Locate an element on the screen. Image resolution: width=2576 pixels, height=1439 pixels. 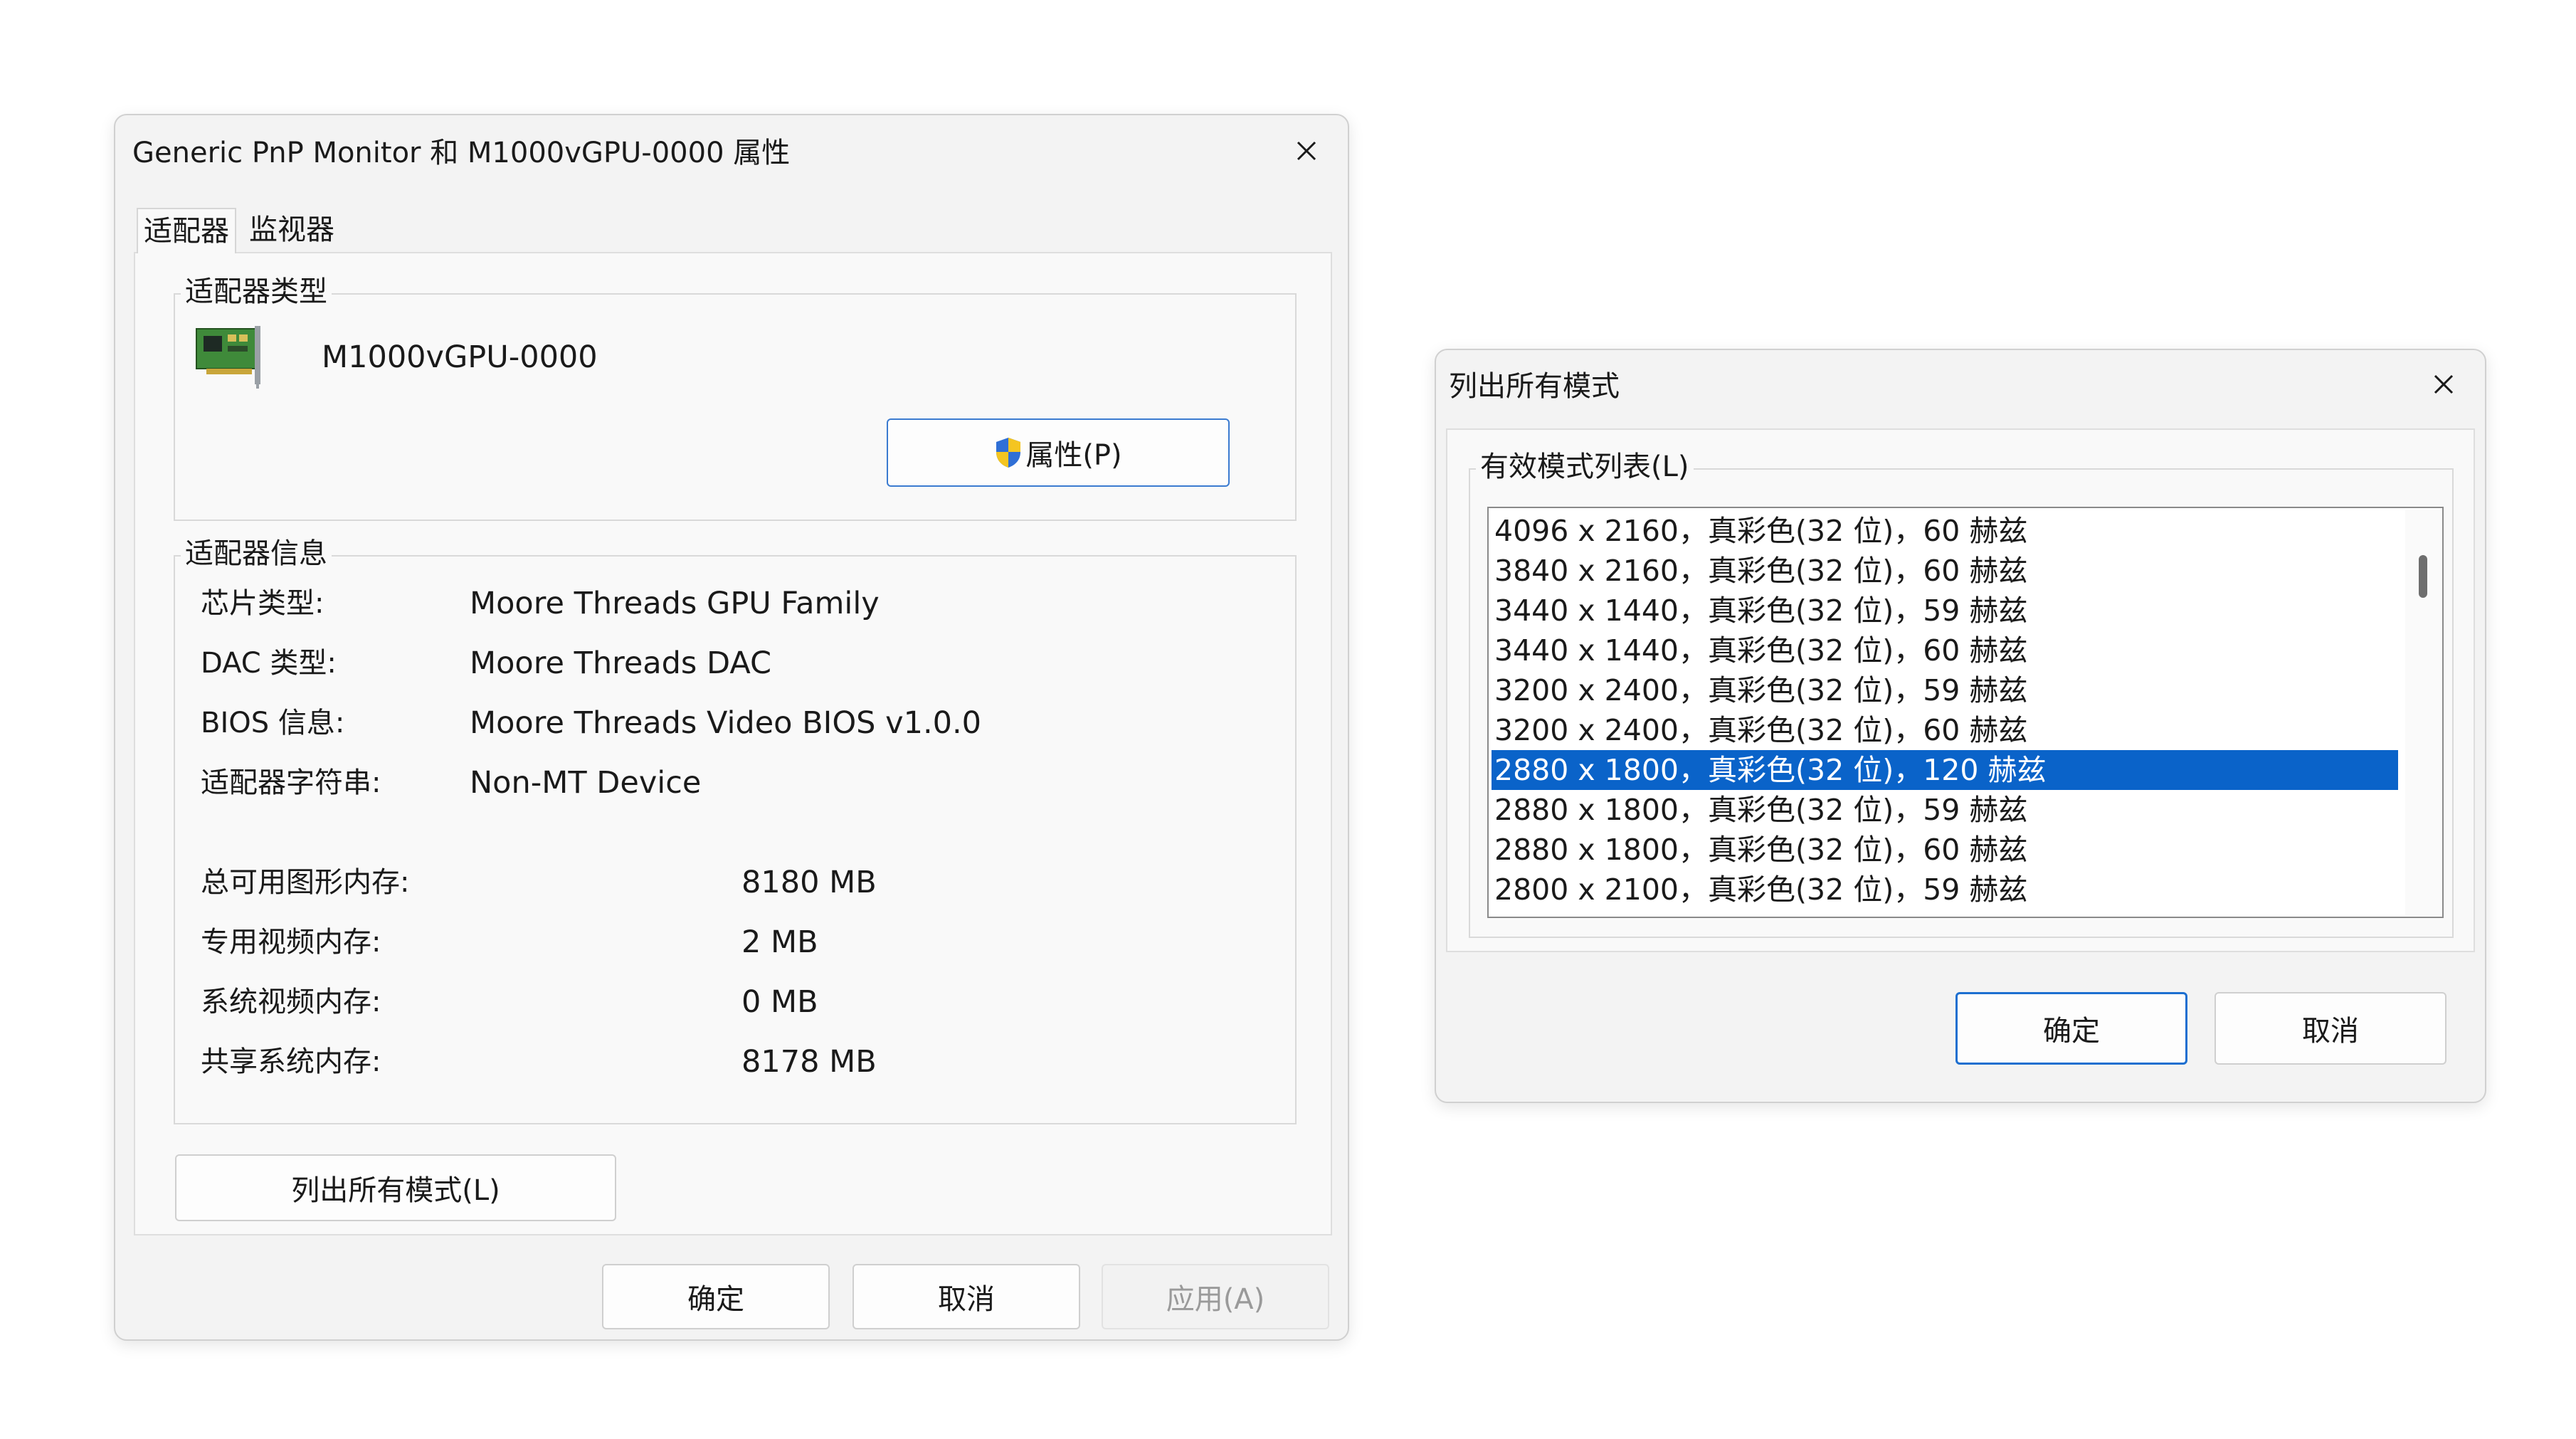
shared-memory-label: 共享系统内存: is located at coordinates (291, 1061).